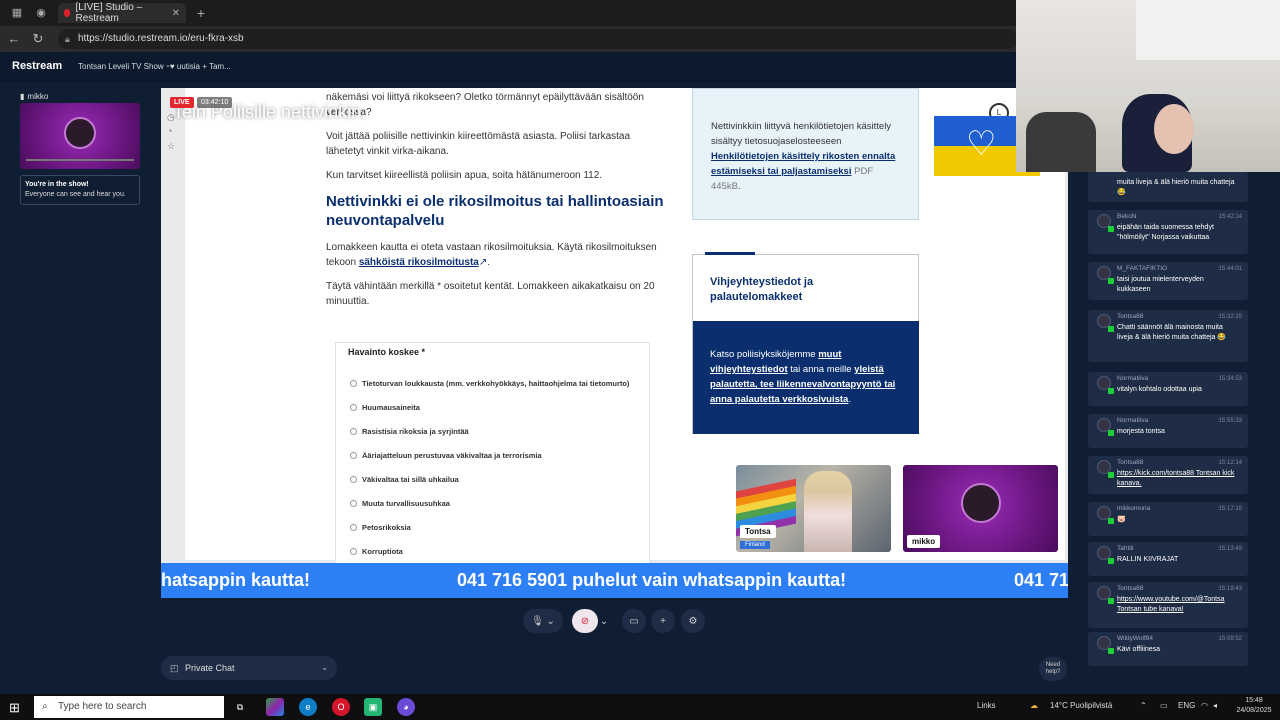 This screenshot has height=720, width=1280. What do you see at coordinates (380, 527) in the screenshot?
I see `radio-option: Petosrikoksia` at bounding box center [380, 527].